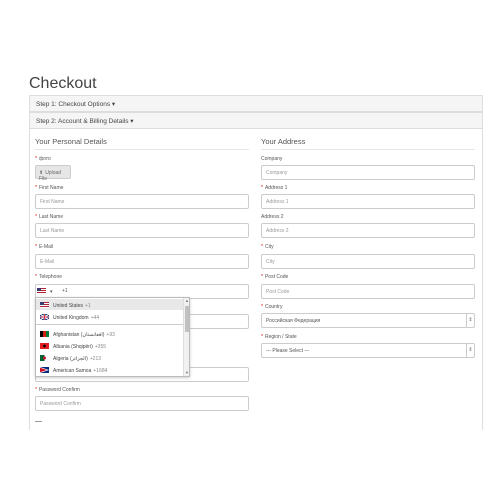 This screenshot has width=500, height=500. I want to click on address2-input: Address 2, so click(368, 230).